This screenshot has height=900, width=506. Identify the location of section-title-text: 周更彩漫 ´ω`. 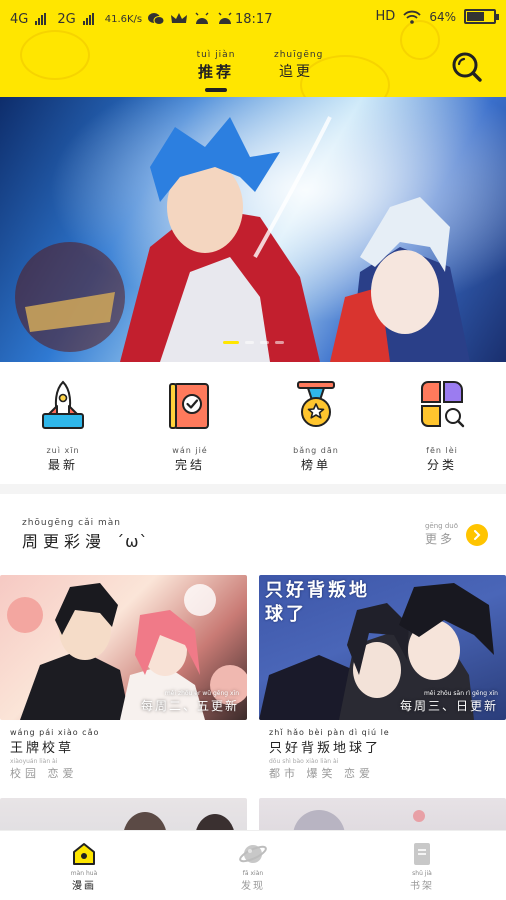
(85, 540).